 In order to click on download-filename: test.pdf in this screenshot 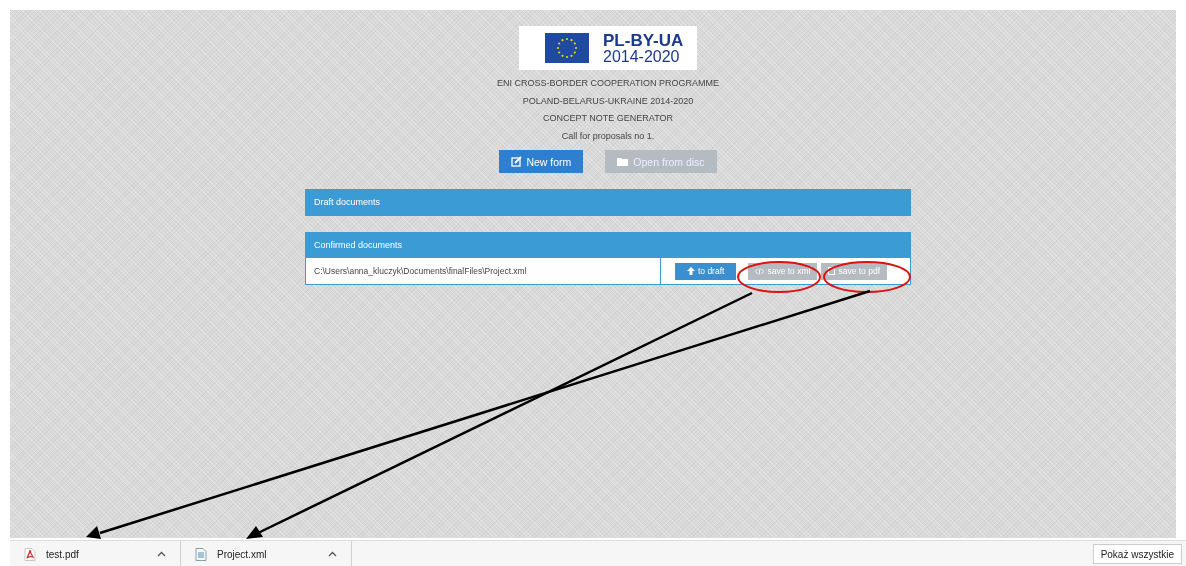, I will do `click(63, 554)`.